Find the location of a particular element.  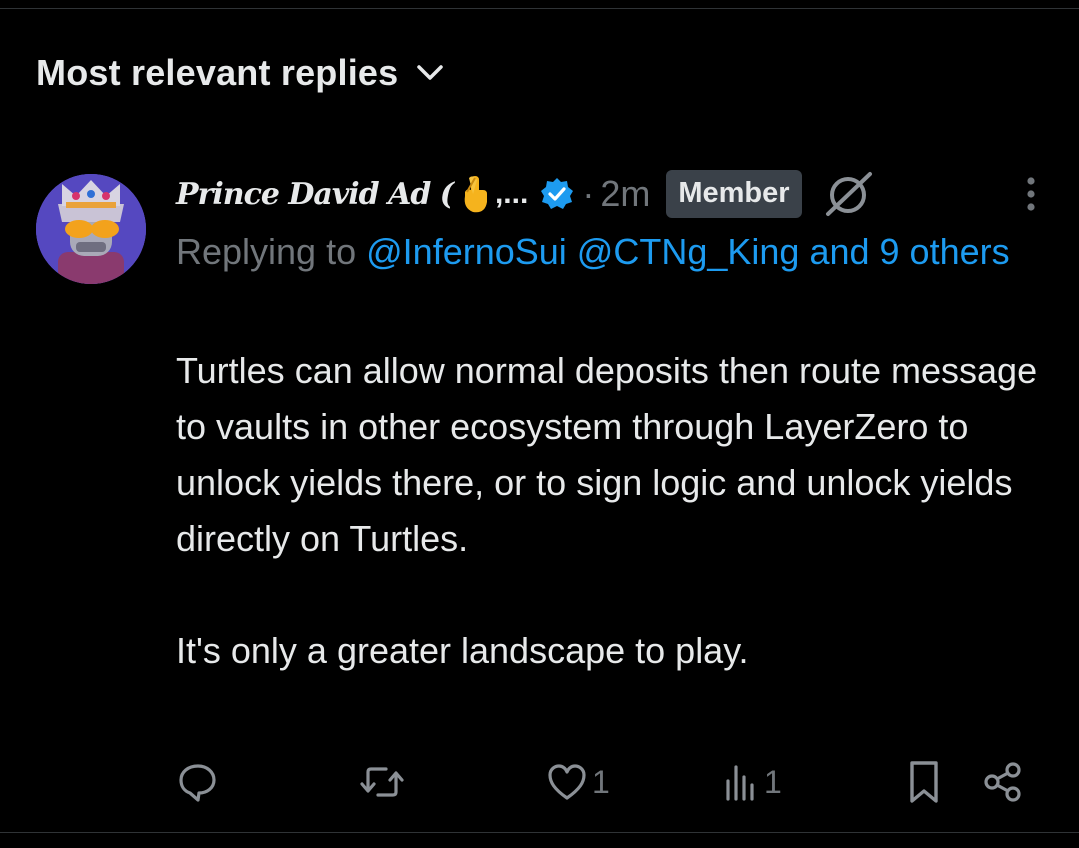

bookmark-icon is located at coordinates (924, 782).